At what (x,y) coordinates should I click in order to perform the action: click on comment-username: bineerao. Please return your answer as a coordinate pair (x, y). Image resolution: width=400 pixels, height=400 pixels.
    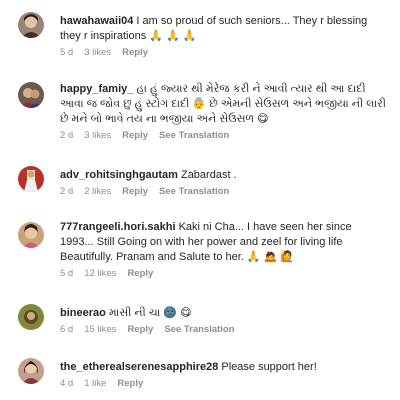
    Looking at the image, I should click on (83, 313).